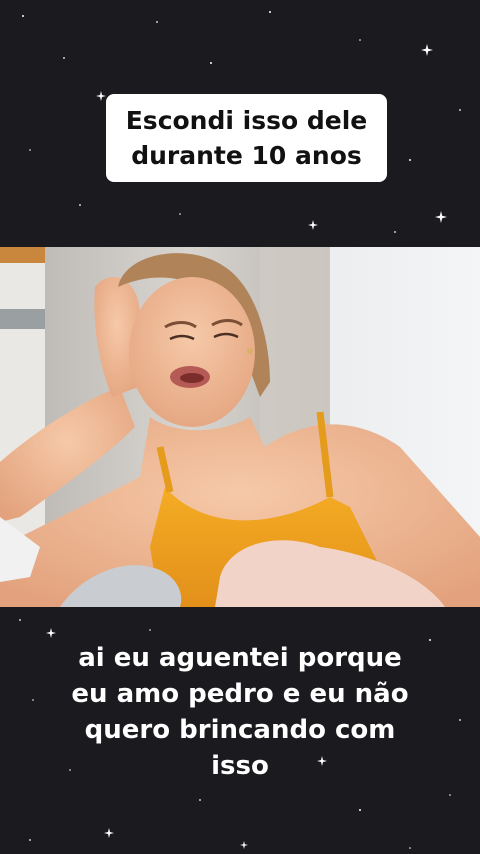 This screenshot has height=854, width=480. What do you see at coordinates (240, 766) in the screenshot?
I see `caption-line-4: isso` at bounding box center [240, 766].